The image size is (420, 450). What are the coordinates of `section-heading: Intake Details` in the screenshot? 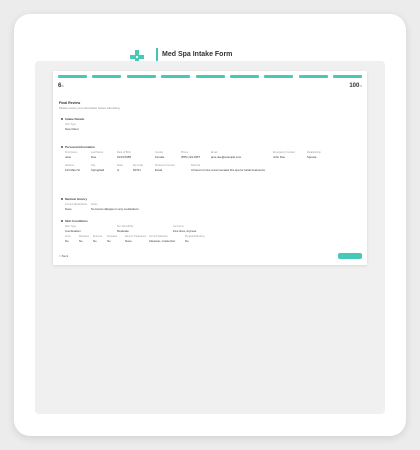 It's located at (75, 119).